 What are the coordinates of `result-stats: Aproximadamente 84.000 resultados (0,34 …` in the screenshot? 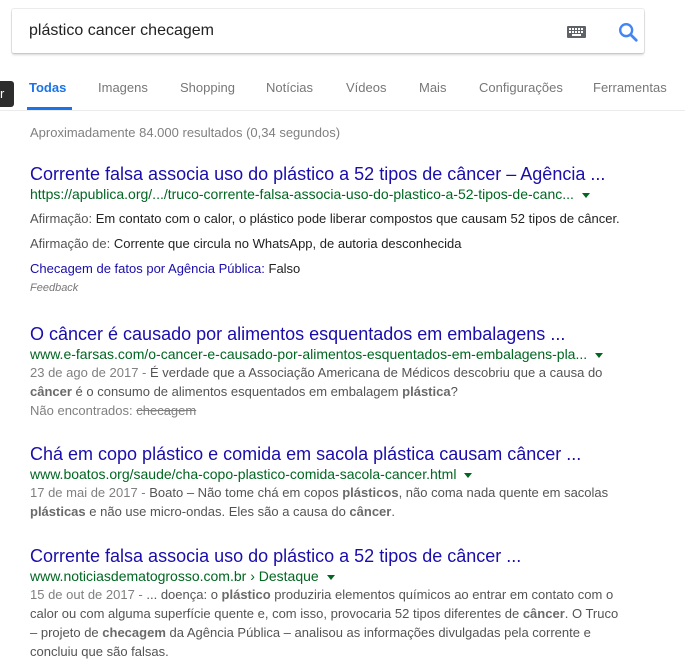 It's located at (185, 132).